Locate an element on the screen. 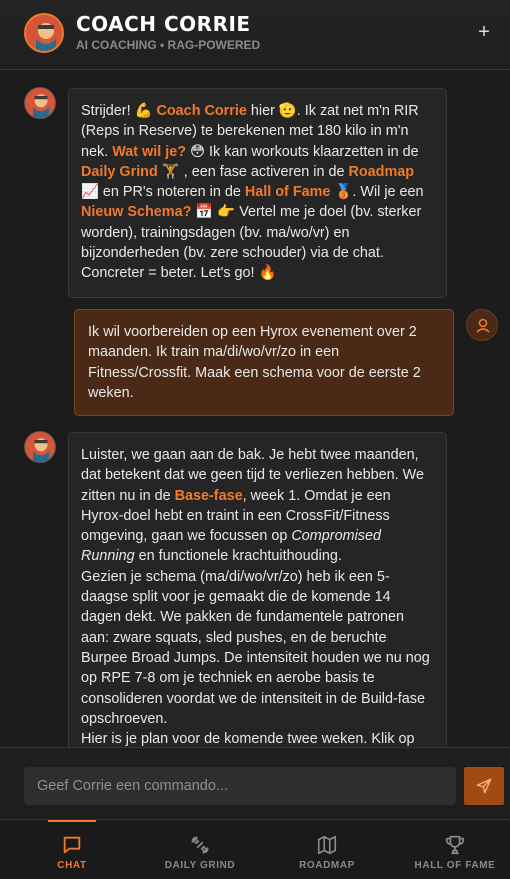  trophy-icon is located at coordinates (455, 845).